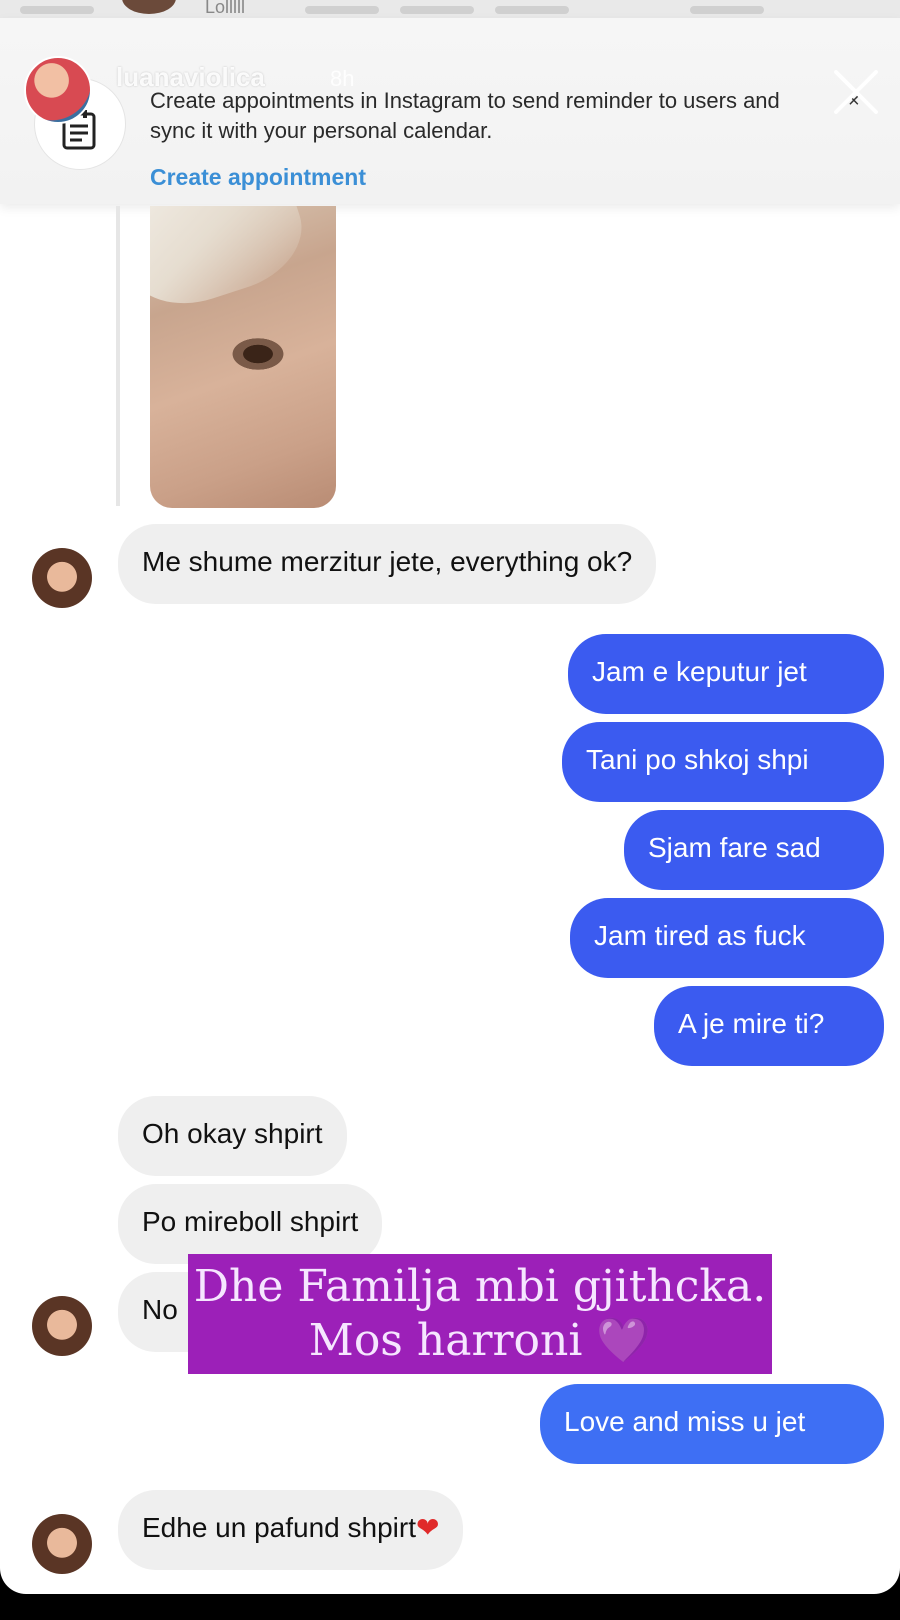 This screenshot has width=900, height=1620. Describe the element at coordinates (856, 92) in the screenshot. I see `story-close-icon` at that location.